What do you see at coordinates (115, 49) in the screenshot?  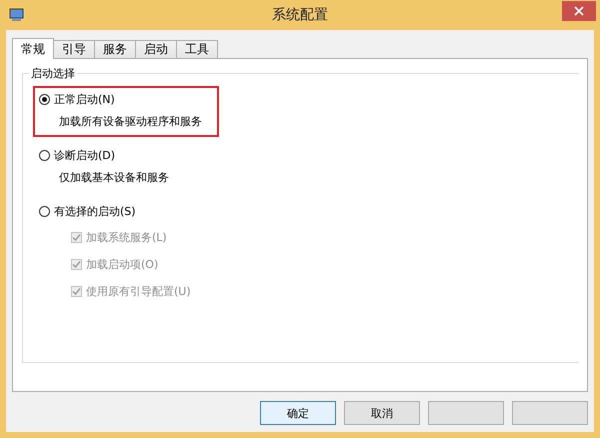 I see `tab: 服务` at bounding box center [115, 49].